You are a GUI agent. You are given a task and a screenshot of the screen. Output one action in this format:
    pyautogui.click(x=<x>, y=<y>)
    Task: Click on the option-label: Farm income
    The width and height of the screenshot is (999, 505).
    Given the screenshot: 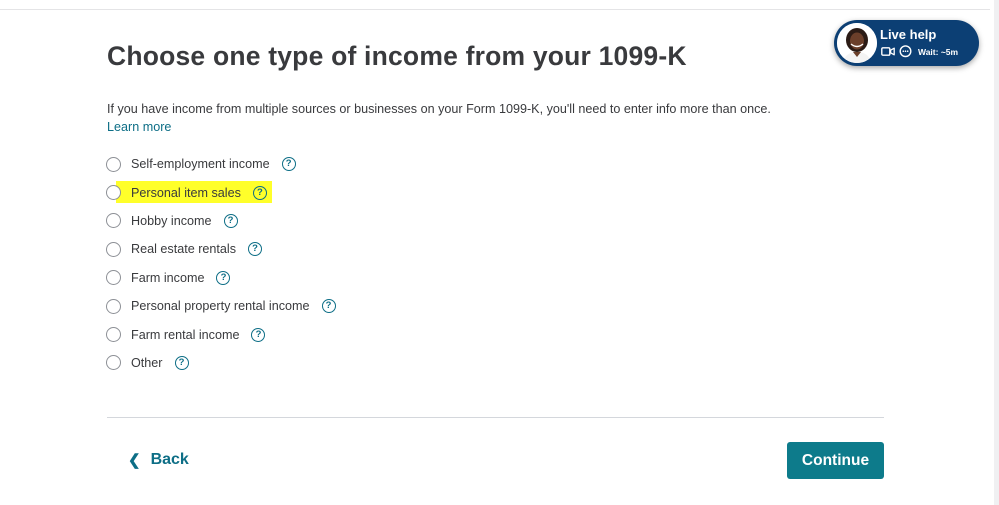 What is the action you would take?
    pyautogui.click(x=168, y=277)
    